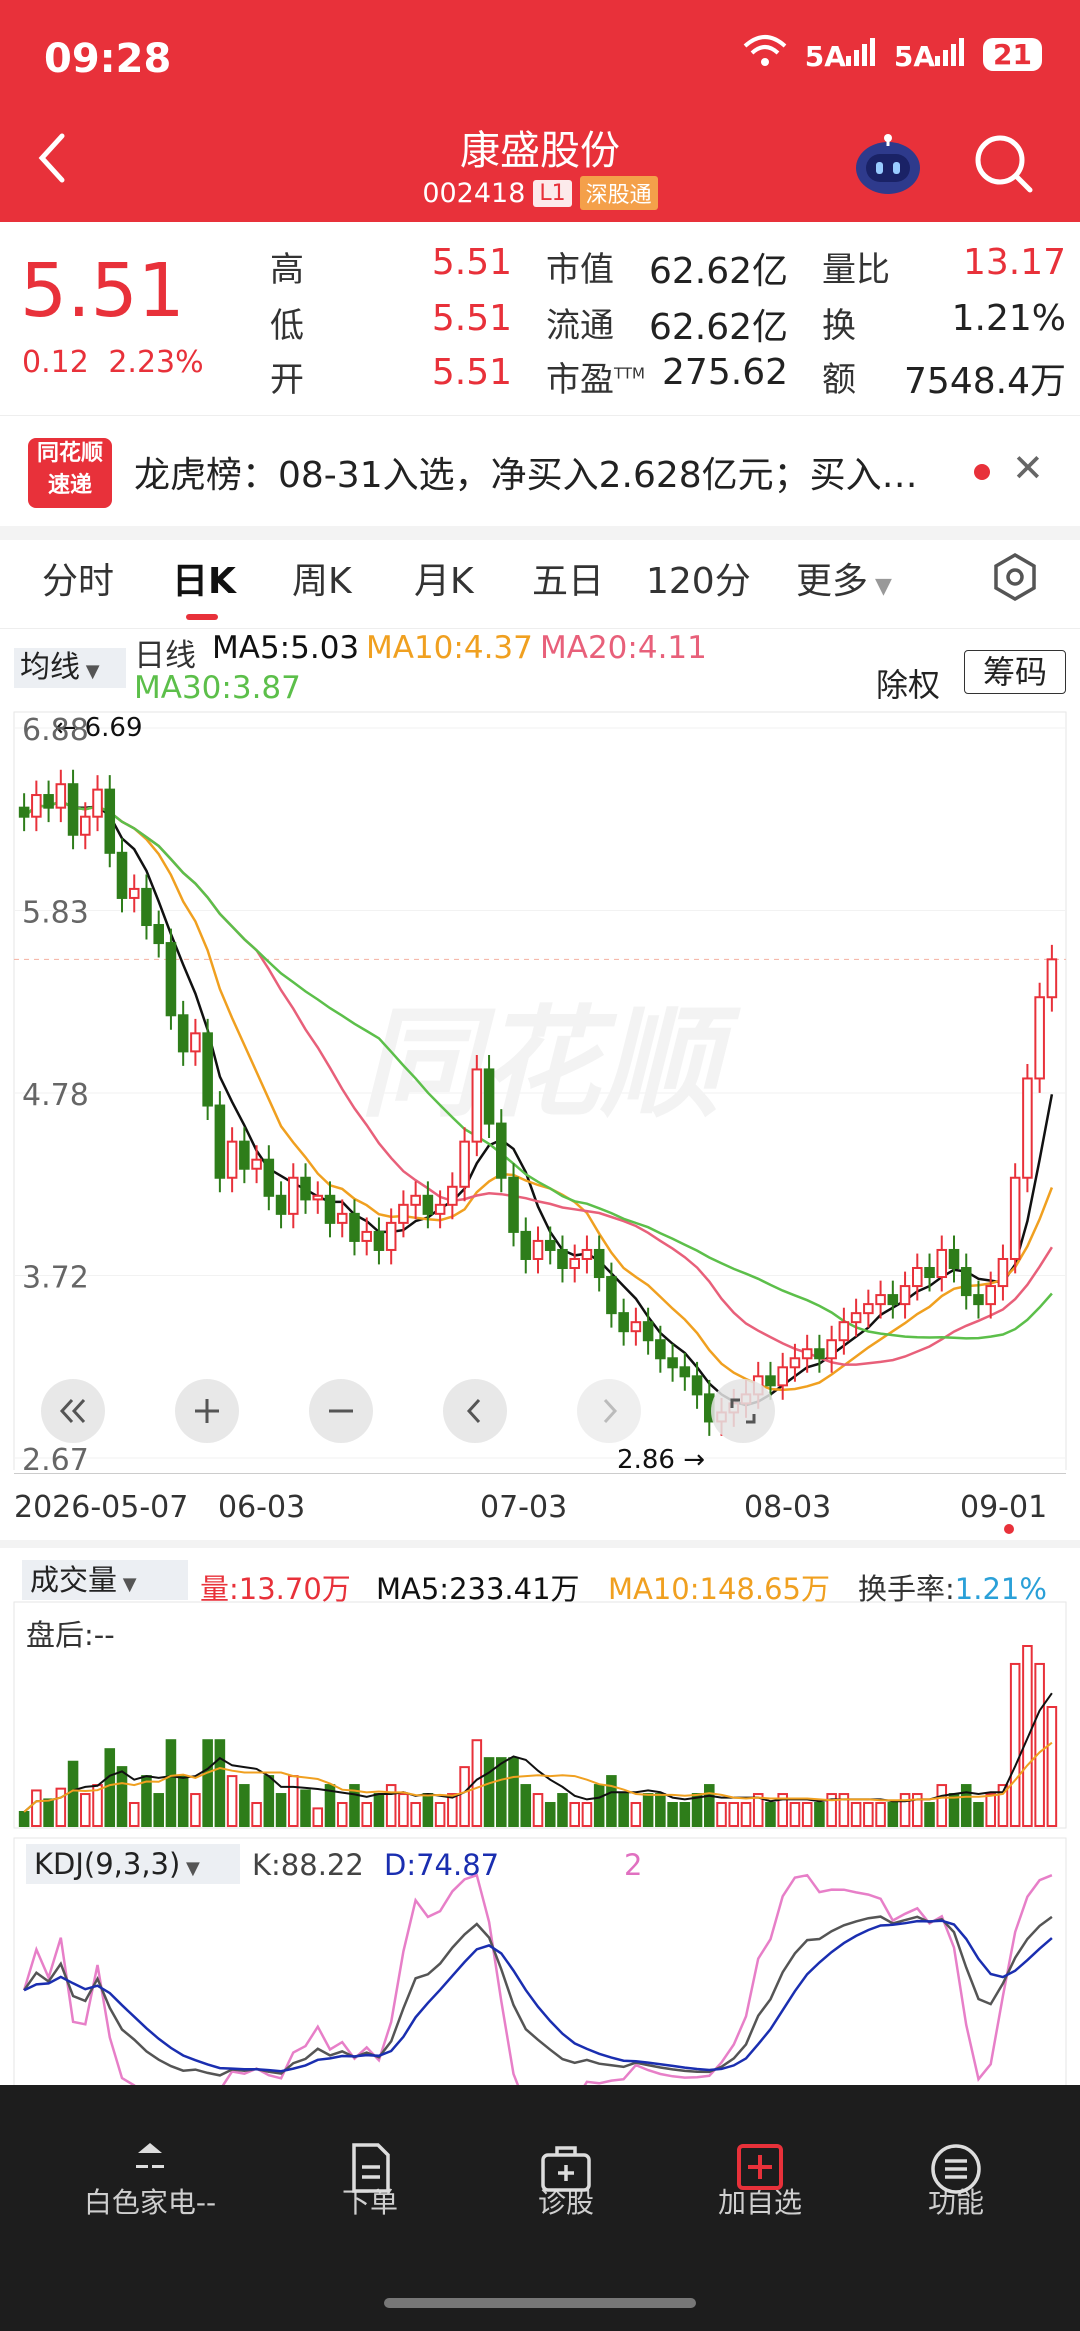  I want to click on nav-functions: 功能, so click(956, 2153).